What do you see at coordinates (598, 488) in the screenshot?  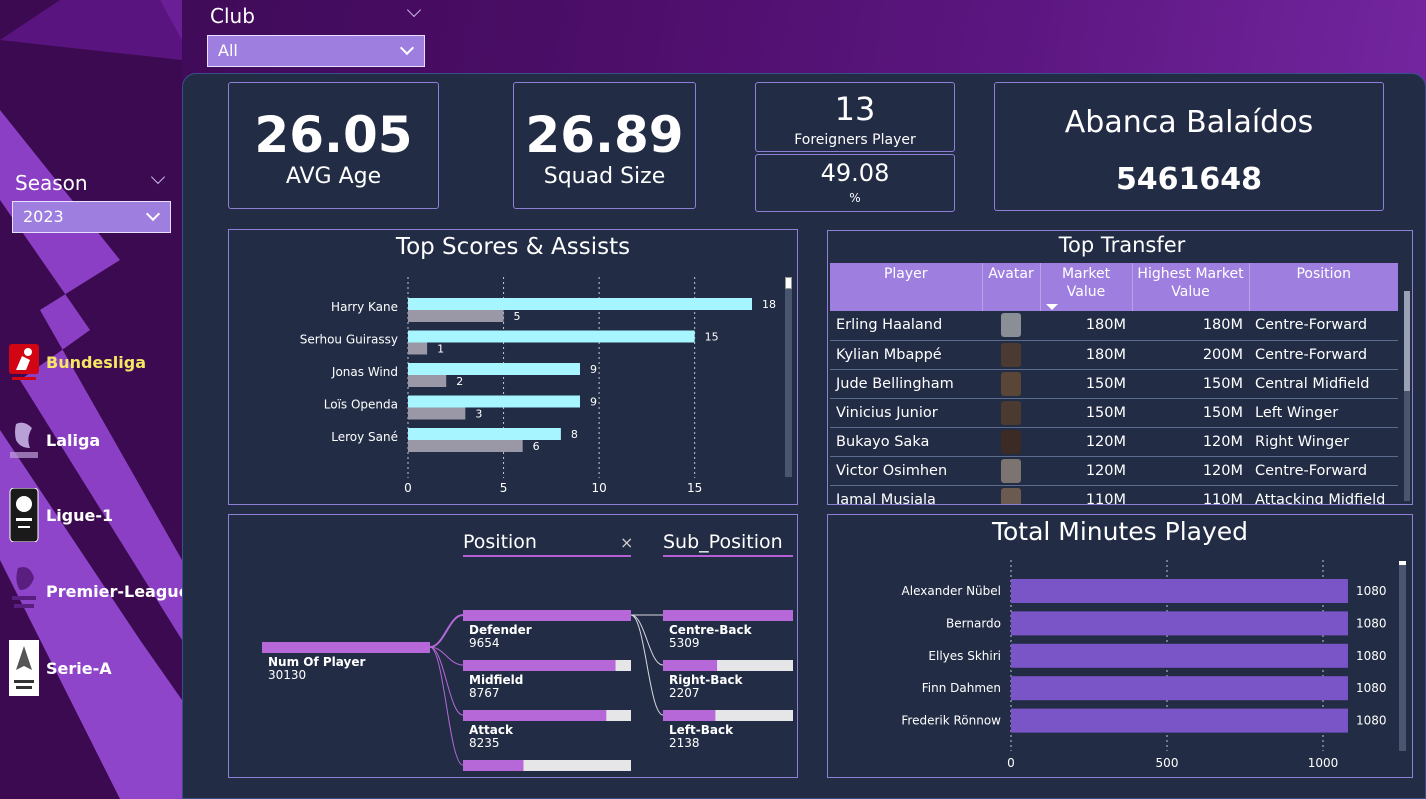 I see `x-tick-label: 10` at bounding box center [598, 488].